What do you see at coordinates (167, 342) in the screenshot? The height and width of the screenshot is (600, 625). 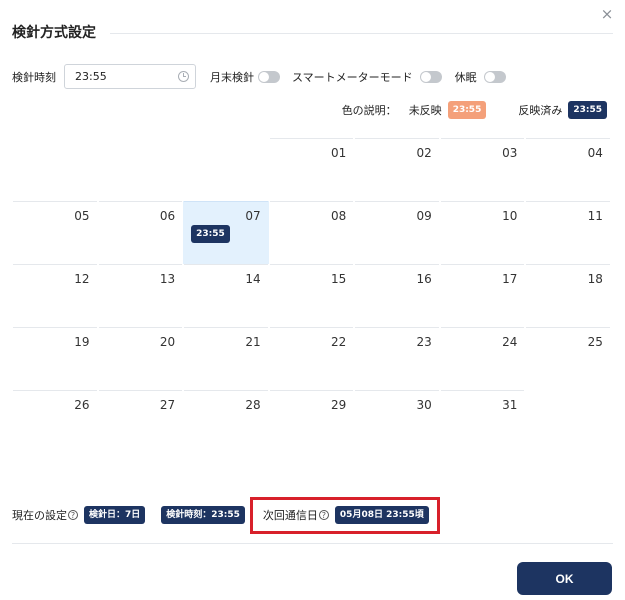 I see `day-number: 20` at bounding box center [167, 342].